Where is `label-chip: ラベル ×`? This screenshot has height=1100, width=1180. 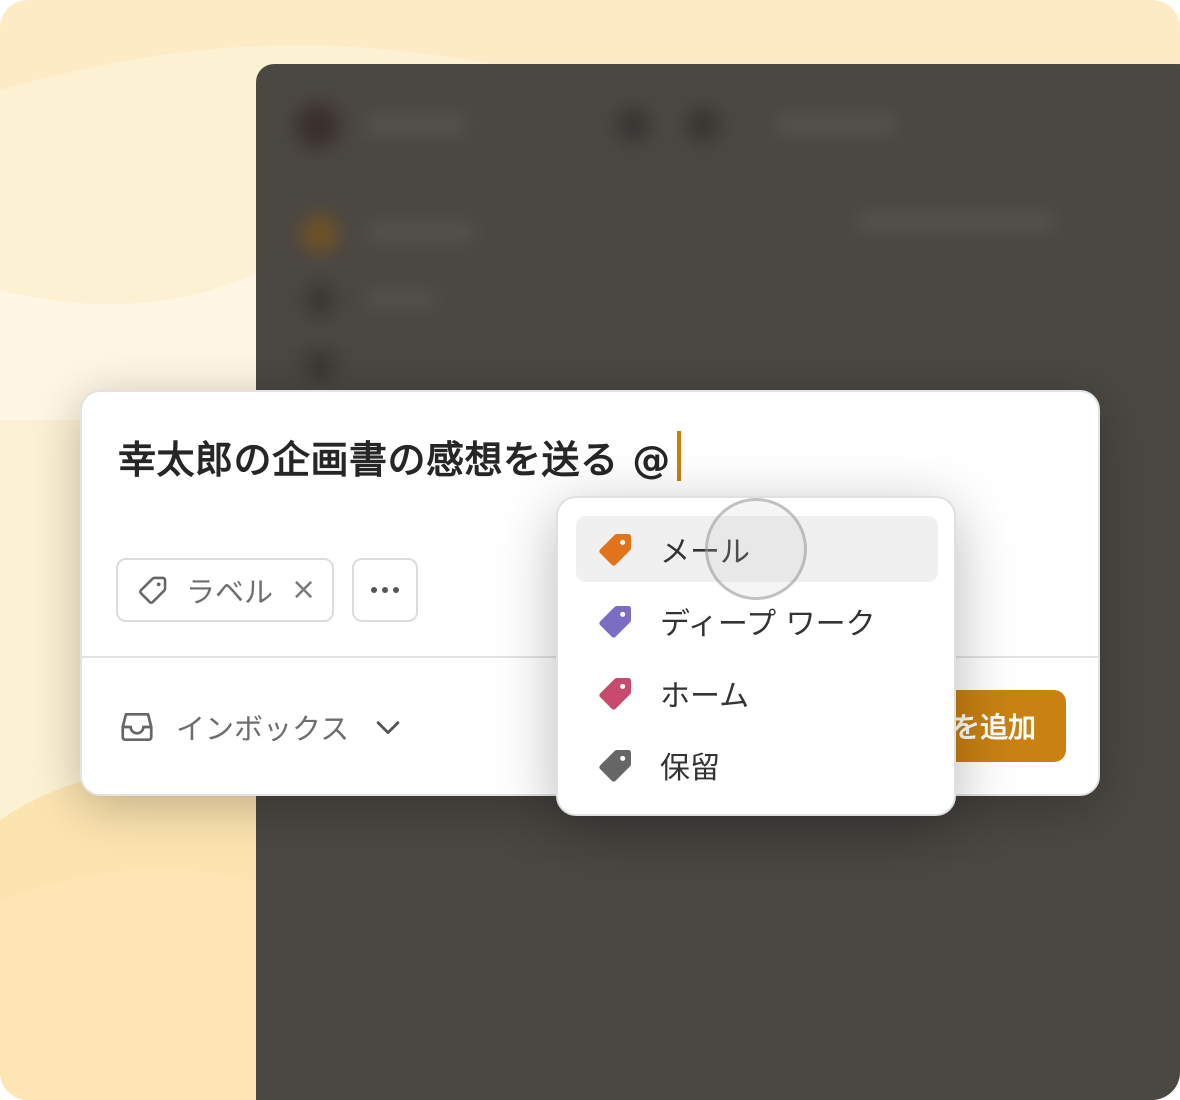
label-chip: ラベル × is located at coordinates (225, 590).